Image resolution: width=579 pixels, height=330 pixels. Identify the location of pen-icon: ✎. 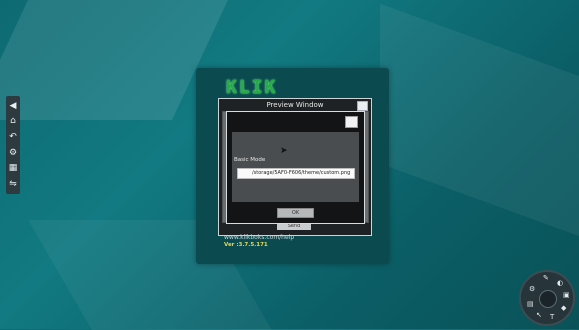
(546, 278).